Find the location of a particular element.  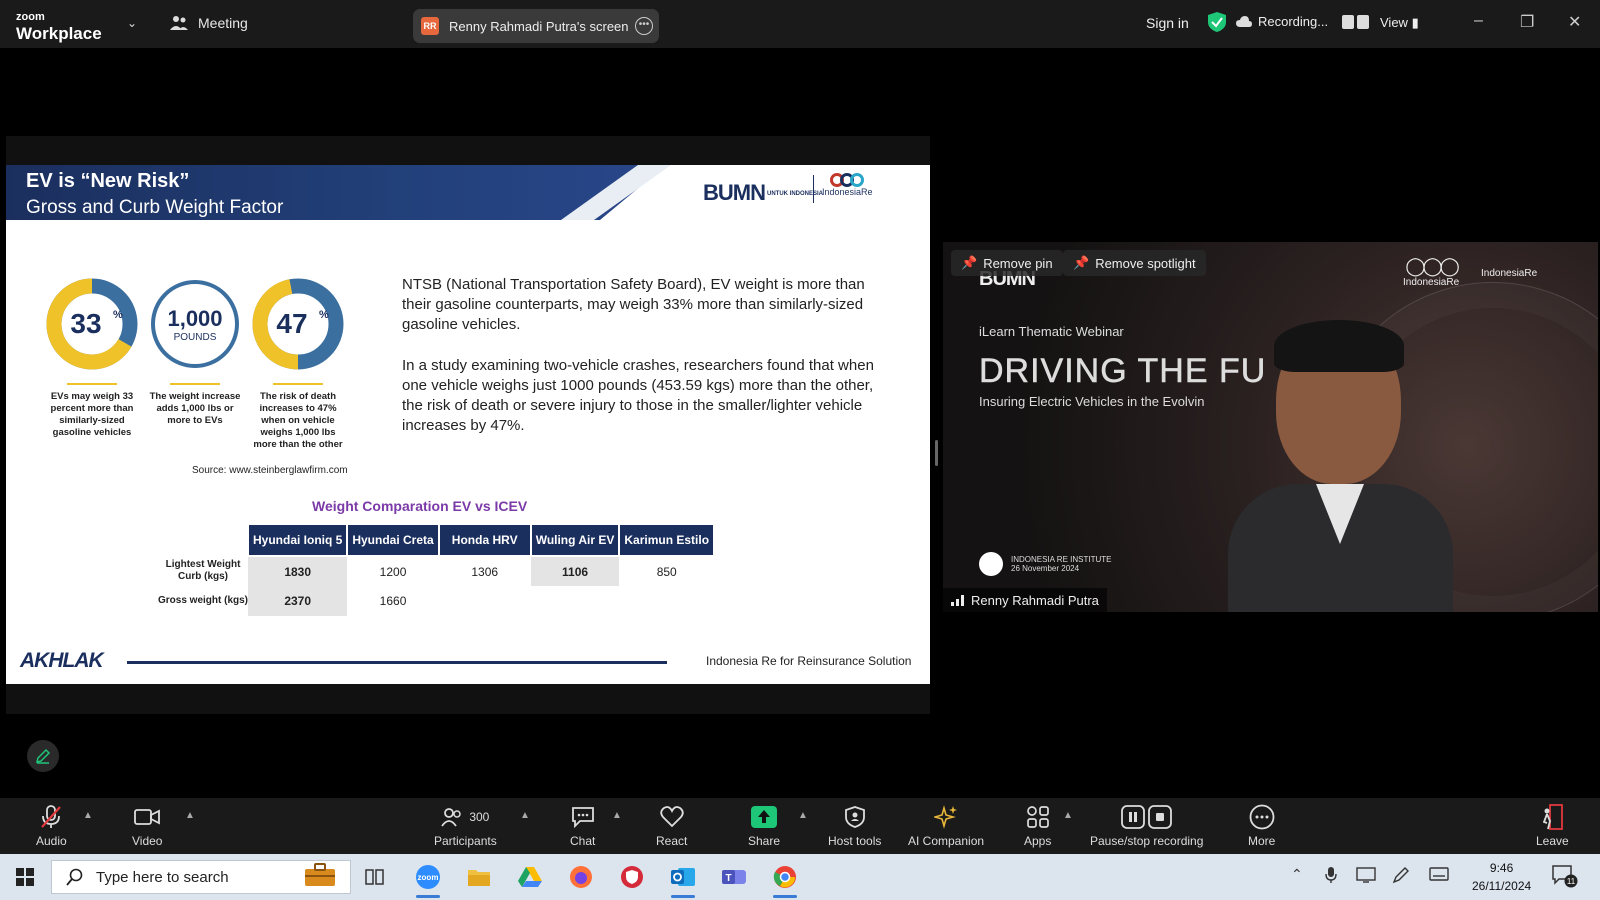

google-drive-icon is located at coordinates (530, 877).